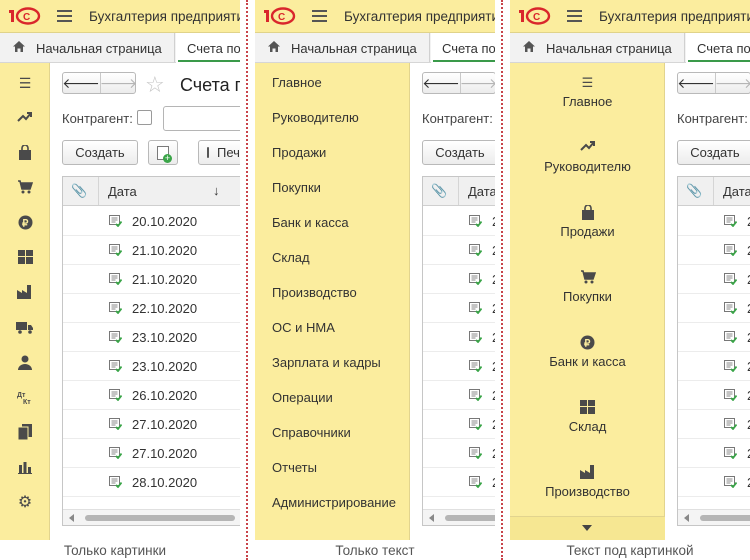  What do you see at coordinates (25, 83) in the screenshot?
I see `sidebar-item-main: ☰` at bounding box center [25, 83].